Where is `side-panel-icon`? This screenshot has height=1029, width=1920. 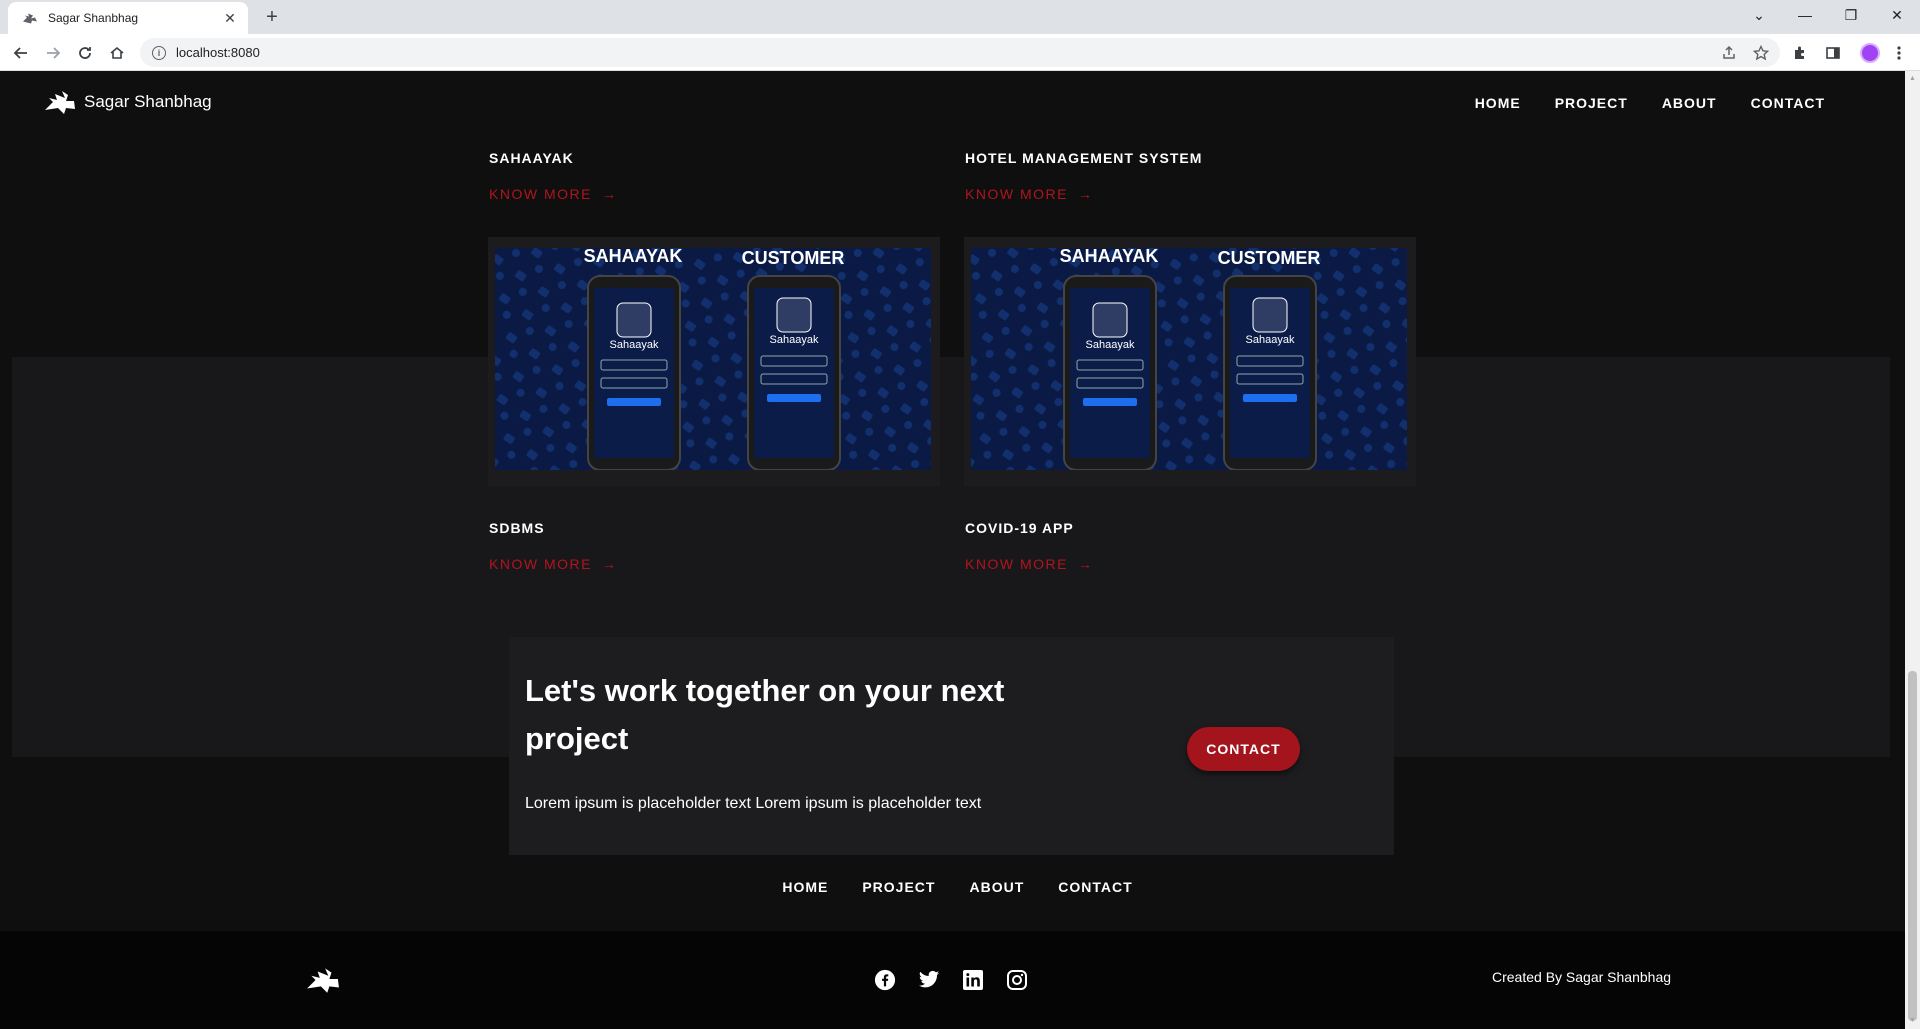
side-panel-icon is located at coordinates (1833, 53).